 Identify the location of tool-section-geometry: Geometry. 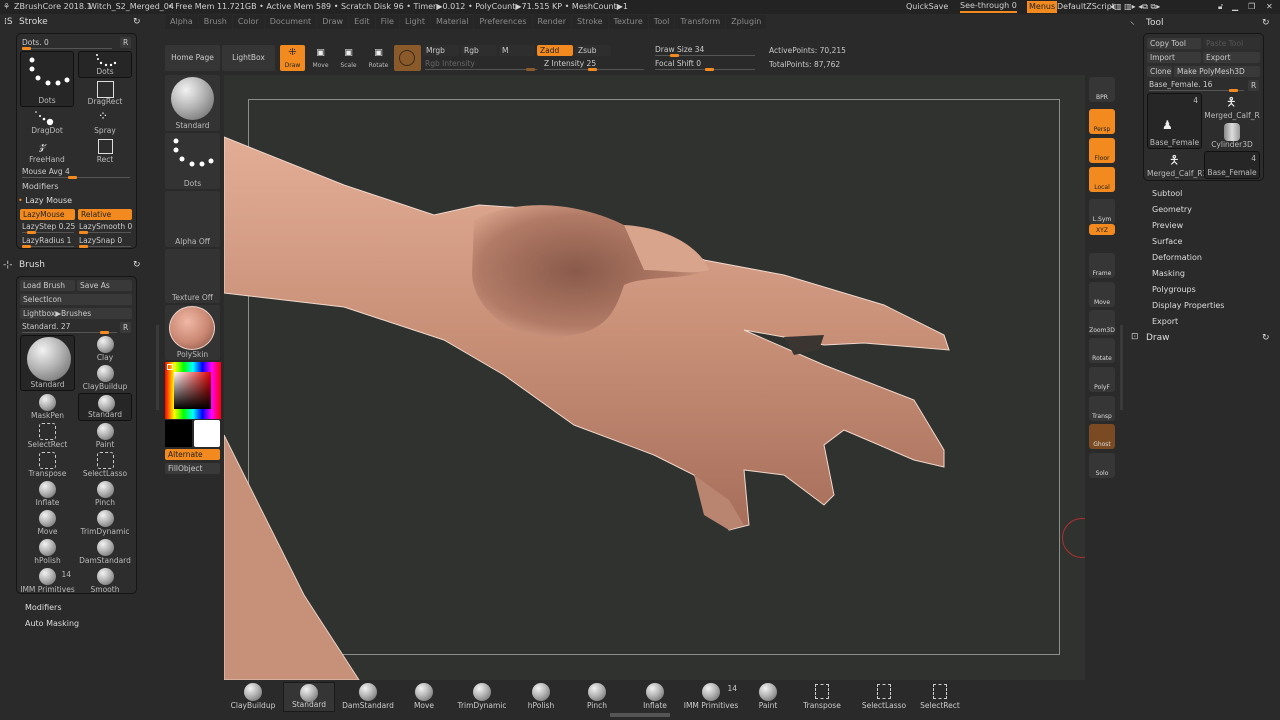
(1172, 209).